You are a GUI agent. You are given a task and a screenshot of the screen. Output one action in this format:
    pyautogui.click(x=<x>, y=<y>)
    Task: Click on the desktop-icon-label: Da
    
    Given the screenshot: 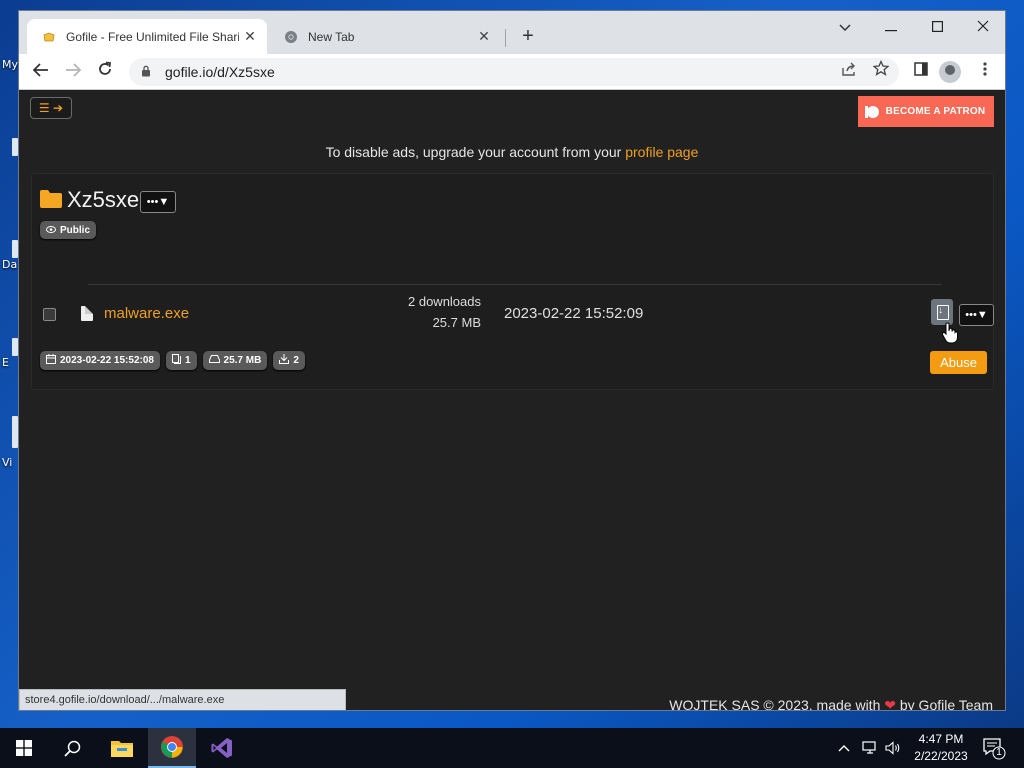 What is the action you would take?
    pyautogui.click(x=9, y=264)
    